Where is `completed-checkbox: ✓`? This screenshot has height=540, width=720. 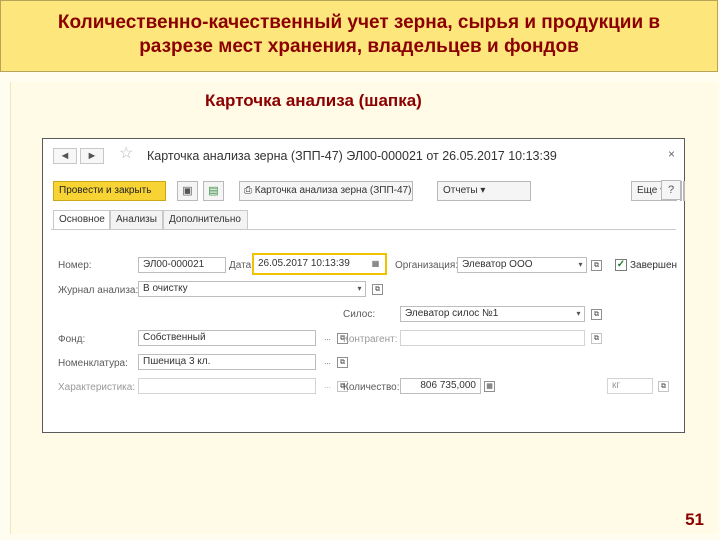
completed-checkbox: ✓ is located at coordinates (621, 265).